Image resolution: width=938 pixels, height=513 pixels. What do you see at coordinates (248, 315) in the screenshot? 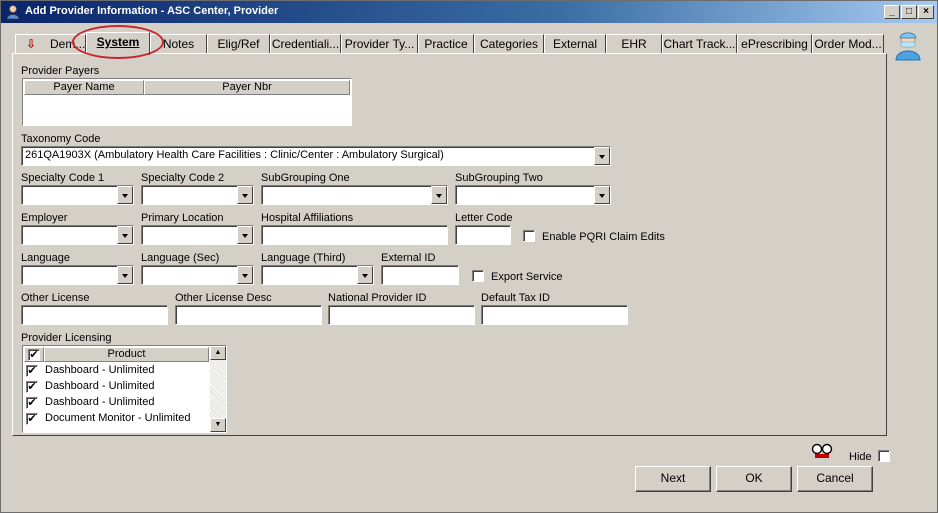
I see `other-license-desc-input` at bounding box center [248, 315].